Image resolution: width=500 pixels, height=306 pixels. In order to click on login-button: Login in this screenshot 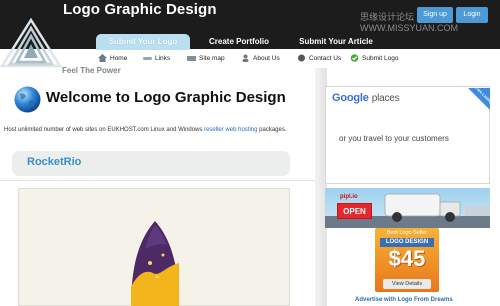, I will do `click(472, 15)`.